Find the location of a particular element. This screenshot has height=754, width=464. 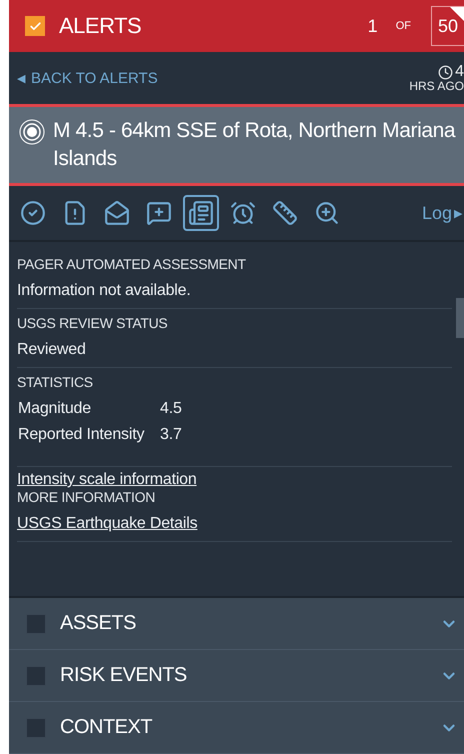

zoom-in-icon is located at coordinates (327, 213).